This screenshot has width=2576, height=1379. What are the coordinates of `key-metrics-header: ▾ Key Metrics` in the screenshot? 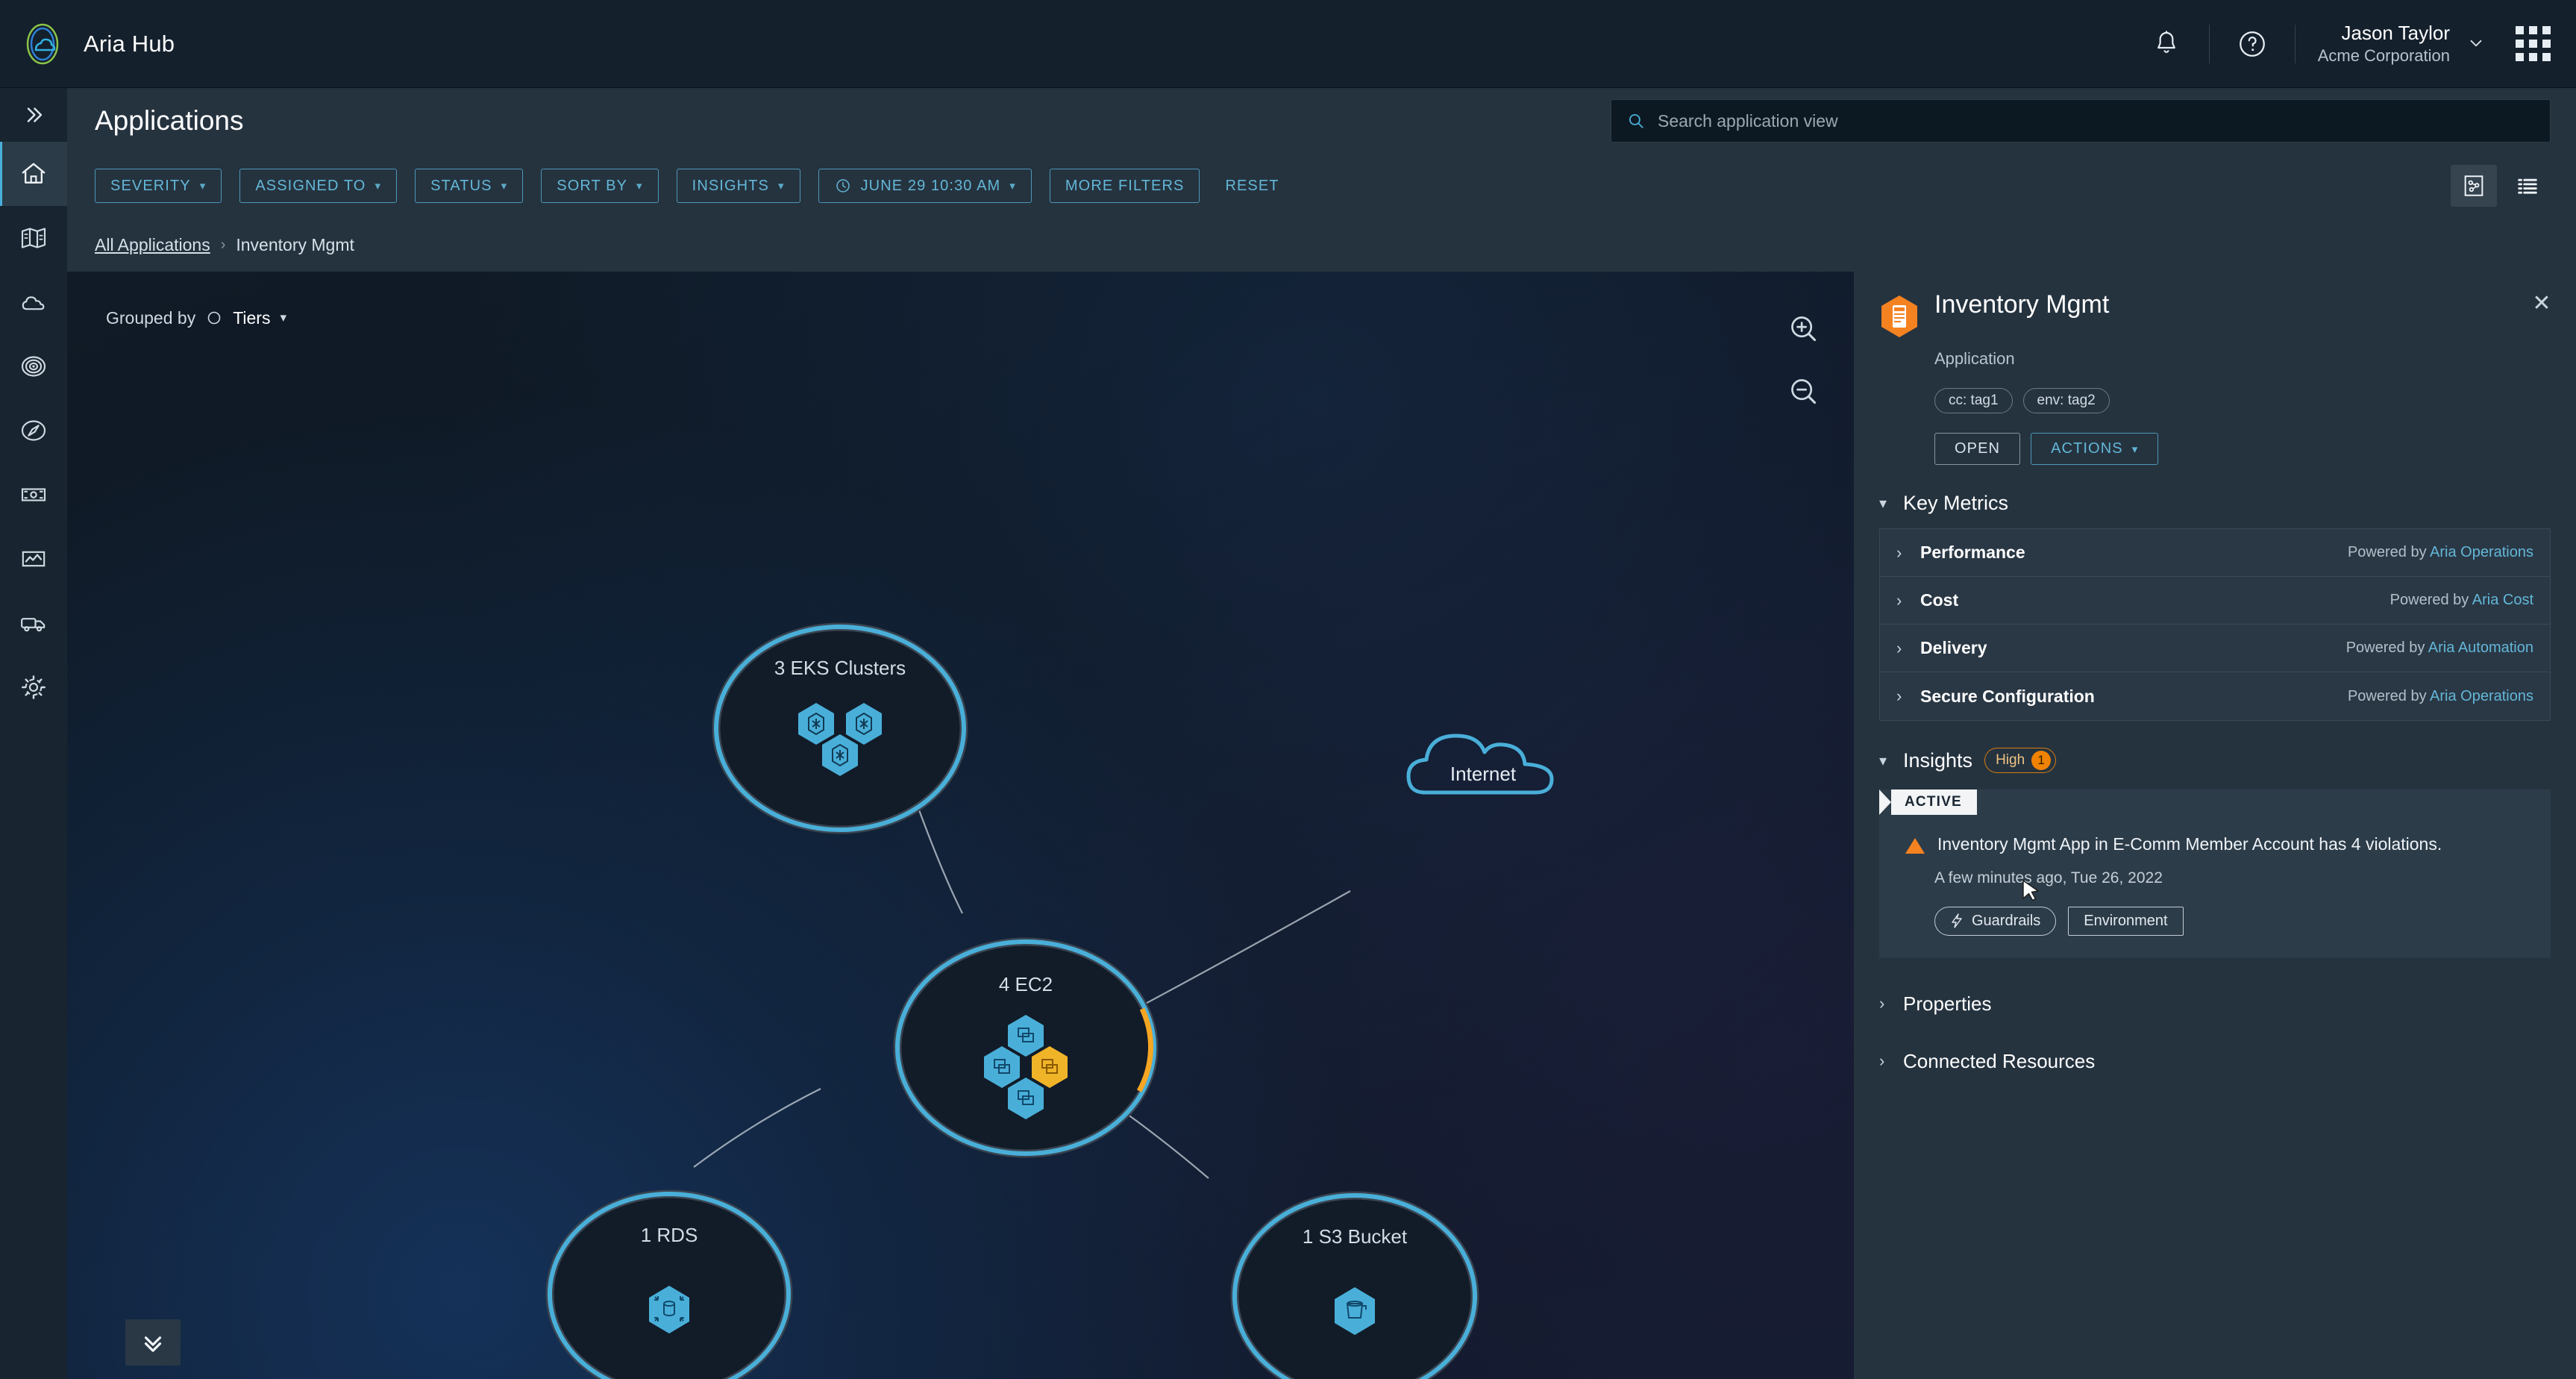 It's located at (2215, 503).